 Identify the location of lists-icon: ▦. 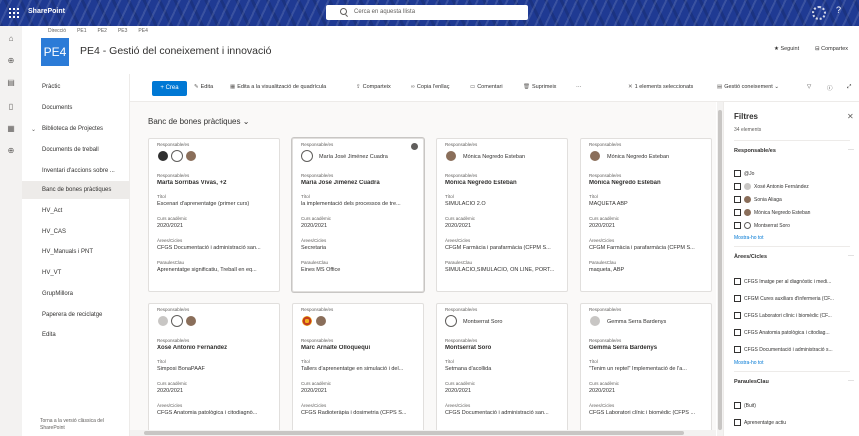
(11, 129).